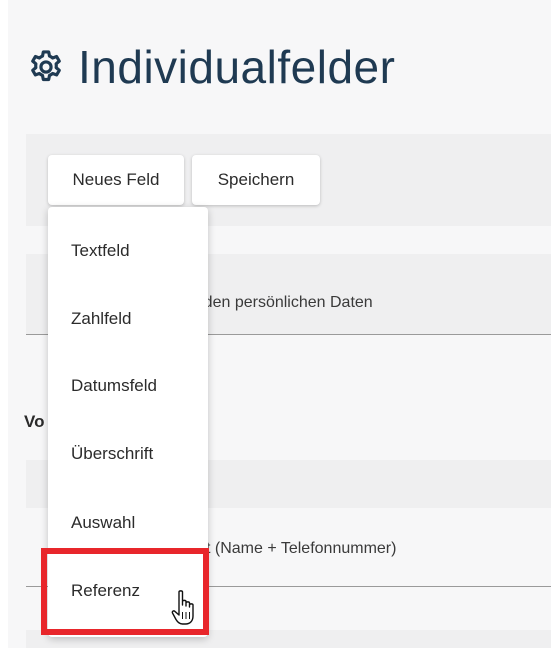 The width and height of the screenshot is (551, 648). Describe the element at coordinates (34, 421) in the screenshot. I see `section-heading: Vo` at that location.